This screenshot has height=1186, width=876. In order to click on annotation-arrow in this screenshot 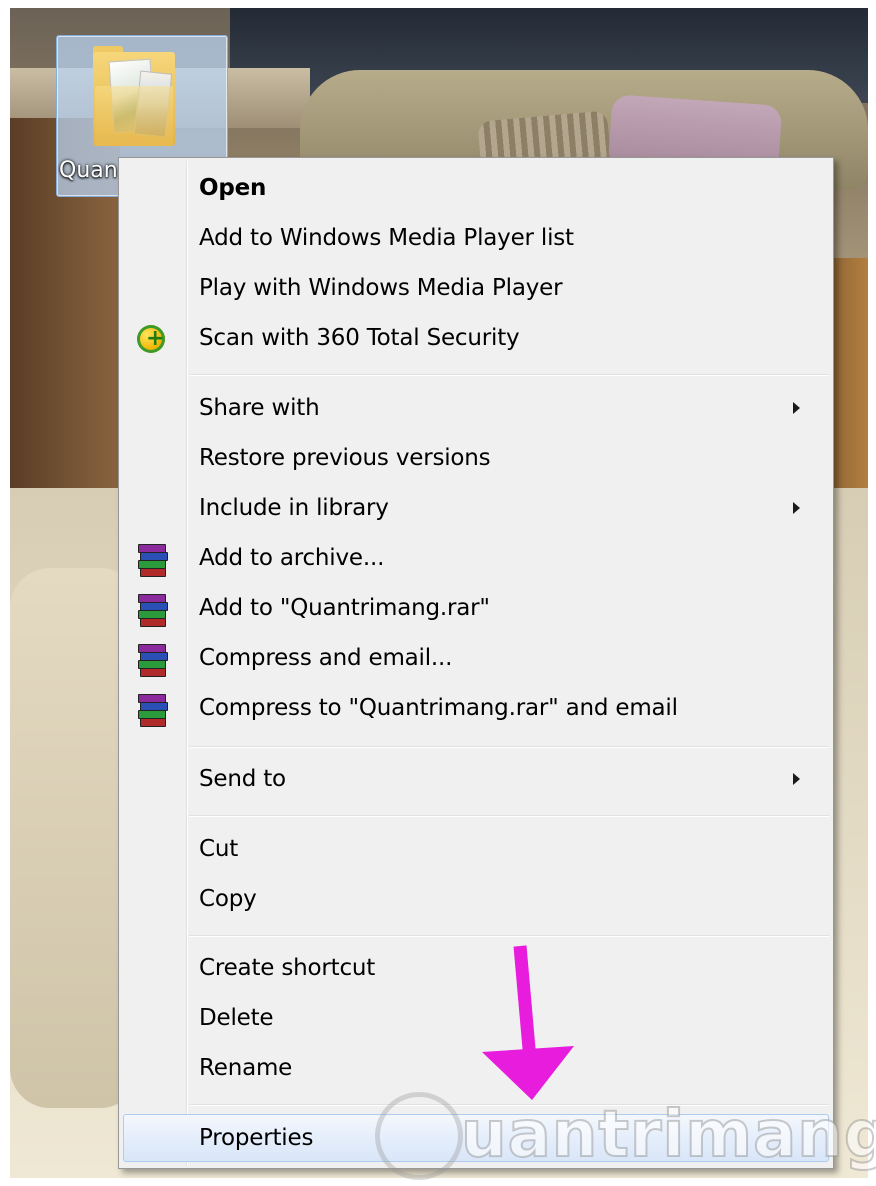, I will do `click(528, 1022)`.